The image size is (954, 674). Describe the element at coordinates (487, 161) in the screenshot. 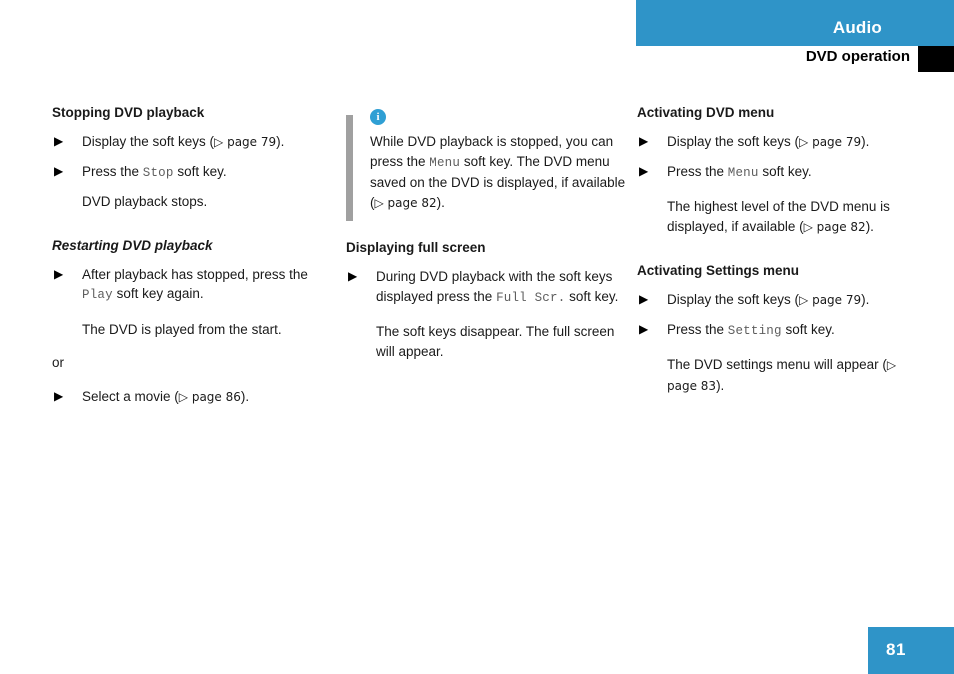

I see `info-text-part-2: soft key.` at that location.